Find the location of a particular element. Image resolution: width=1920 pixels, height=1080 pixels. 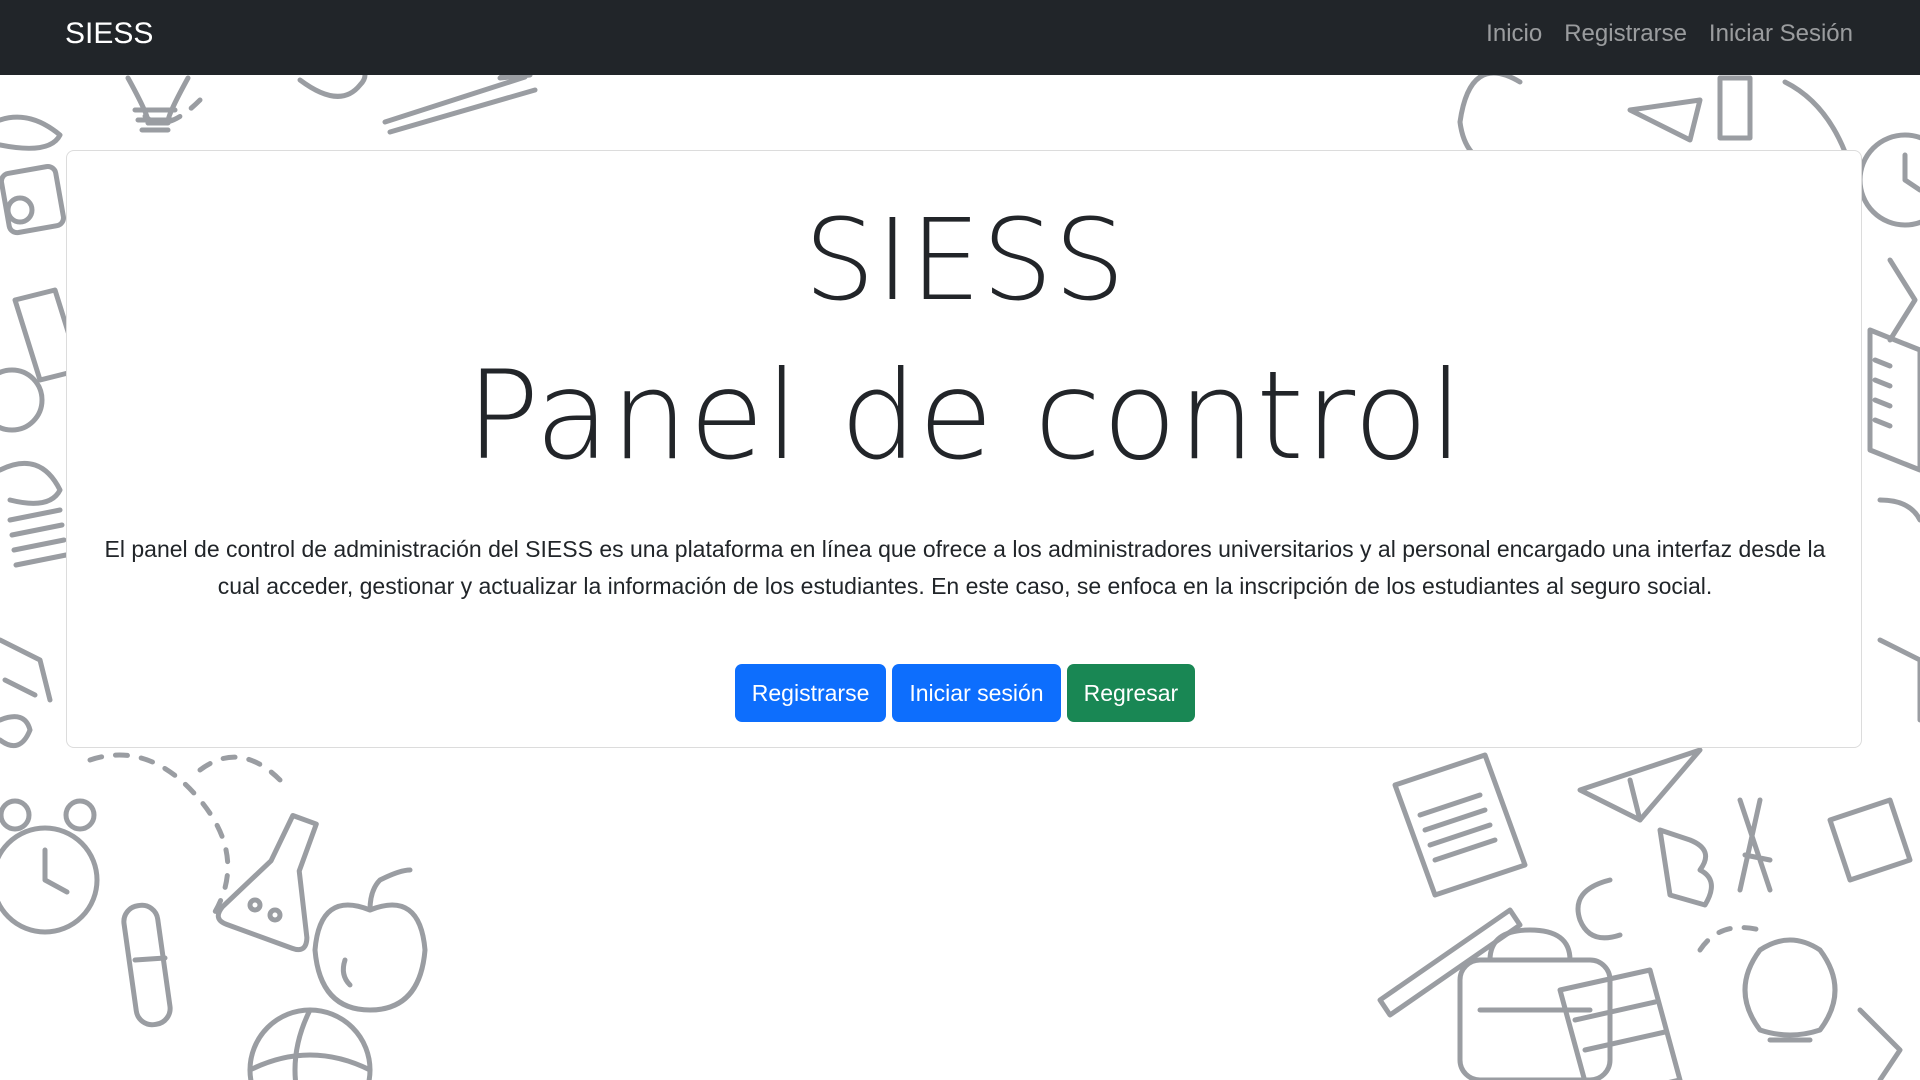

nav-link-iniciar-sesion: Iniciar Sesión is located at coordinates (1781, 38).